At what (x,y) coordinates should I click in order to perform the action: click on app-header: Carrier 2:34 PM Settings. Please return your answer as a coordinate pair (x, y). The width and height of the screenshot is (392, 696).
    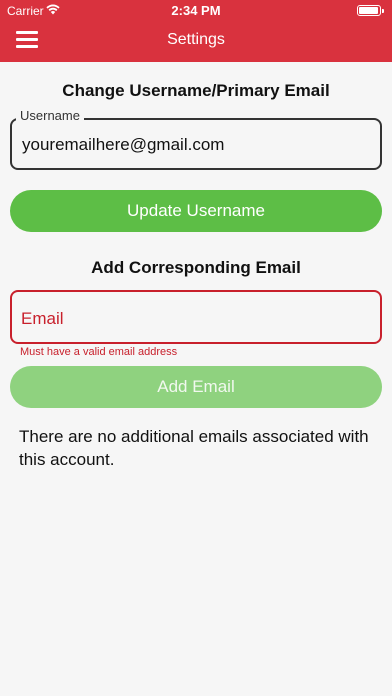
    Looking at the image, I should click on (196, 31).